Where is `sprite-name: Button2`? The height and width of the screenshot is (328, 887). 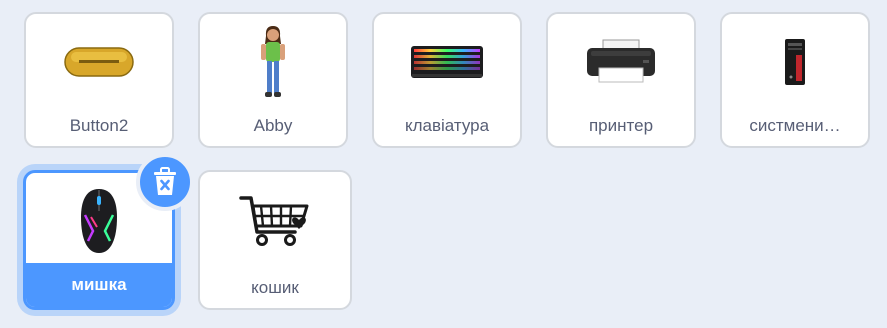 sprite-name: Button2 is located at coordinates (99, 125).